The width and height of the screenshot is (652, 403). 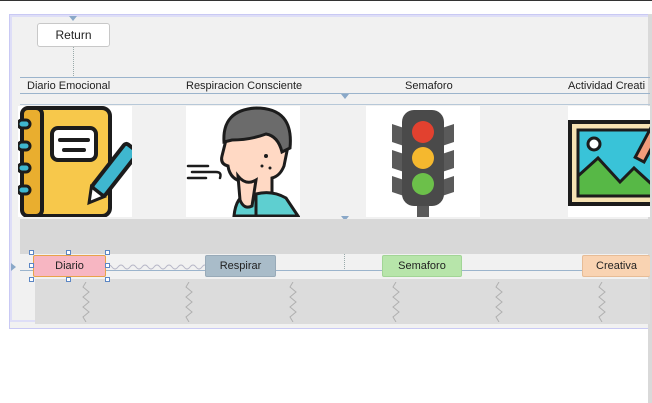 What do you see at coordinates (335, 77) in the screenshot?
I see `label-row-top-line` at bounding box center [335, 77].